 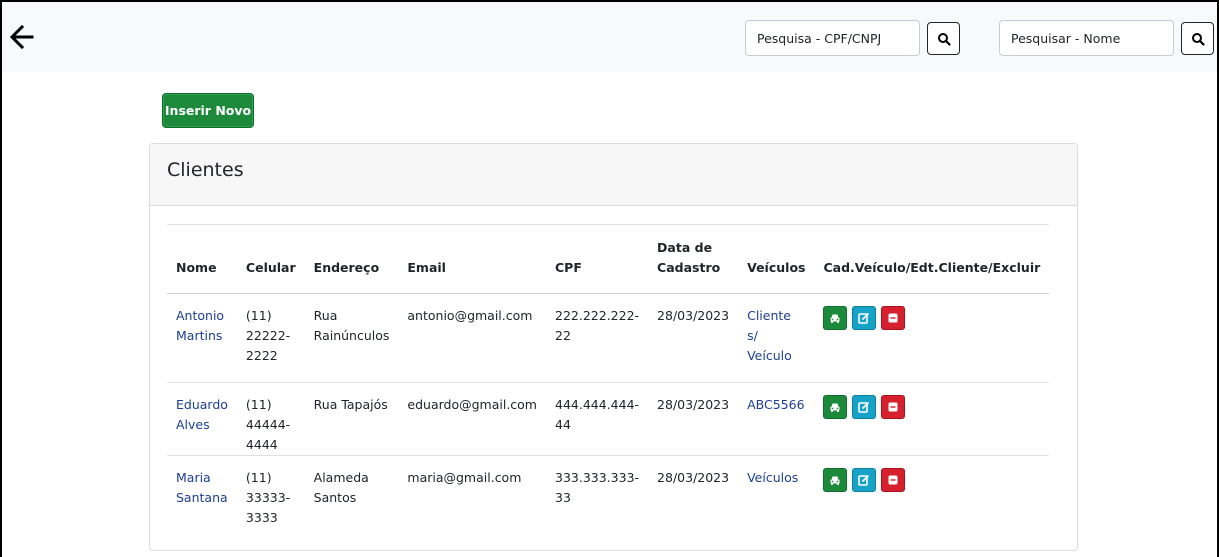 What do you see at coordinates (196, 267) in the screenshot?
I see `column-header-nome: Nome` at bounding box center [196, 267].